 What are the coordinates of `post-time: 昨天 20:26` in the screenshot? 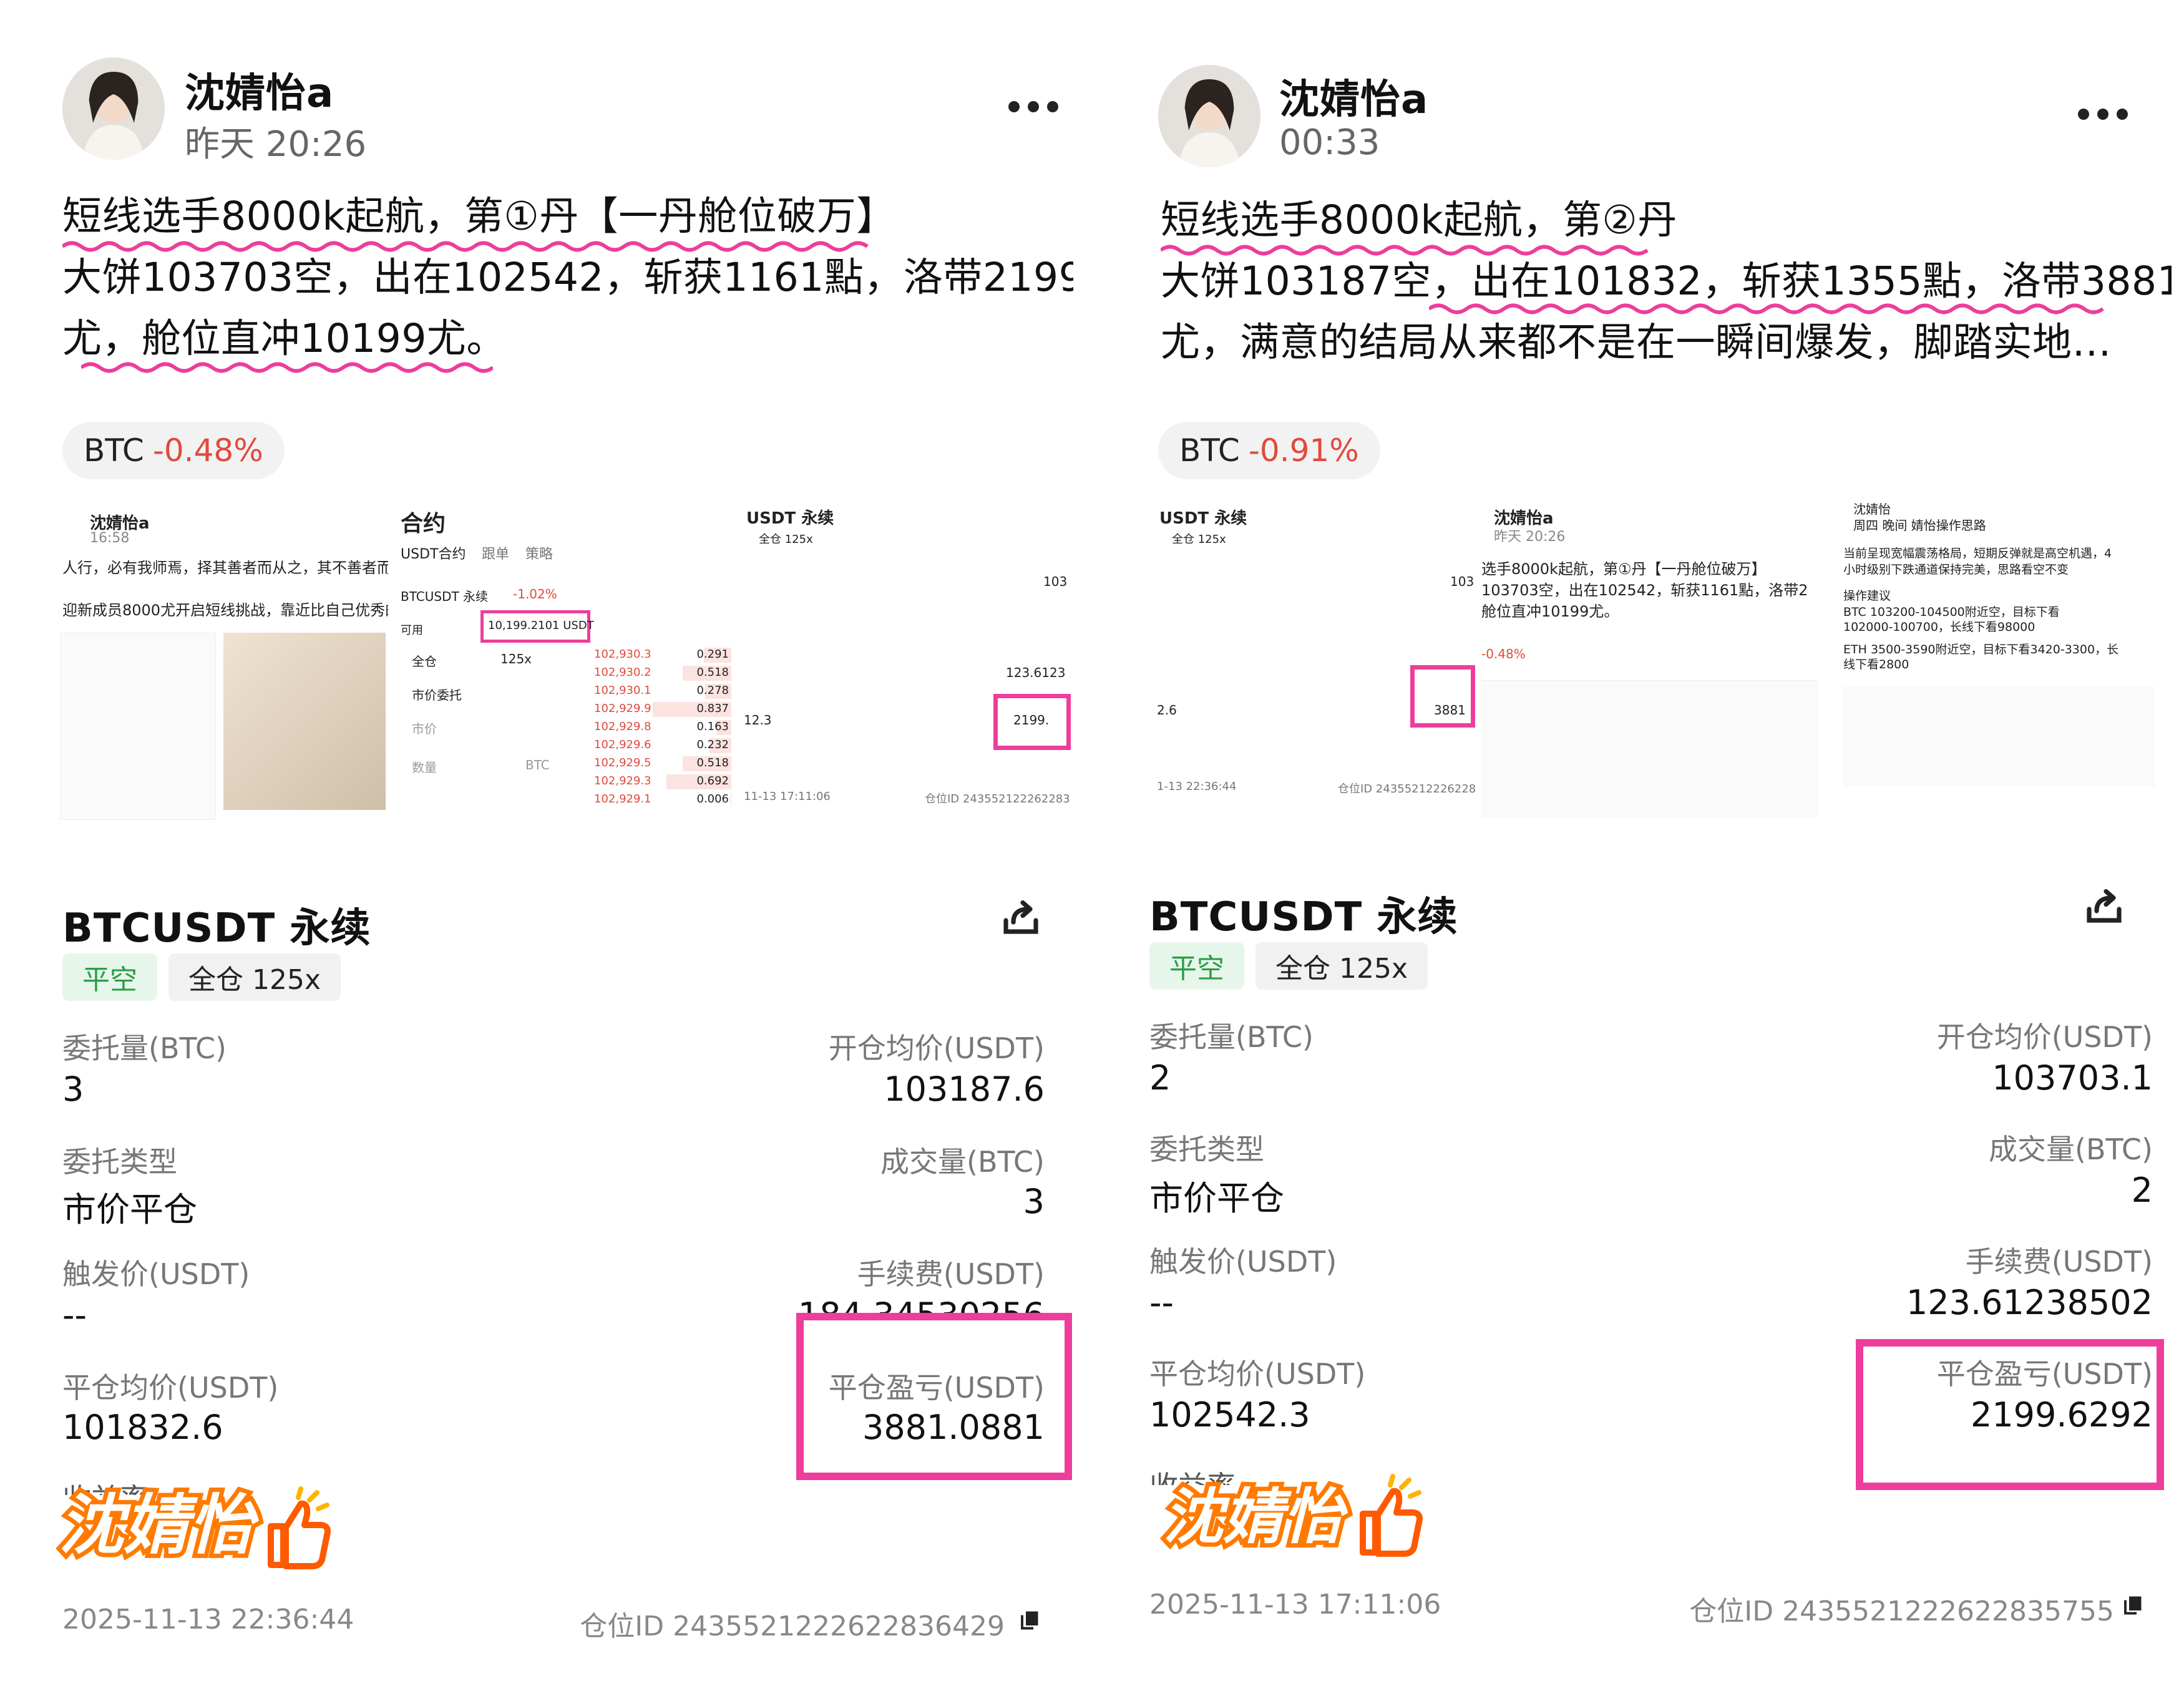 It's located at (276, 144).